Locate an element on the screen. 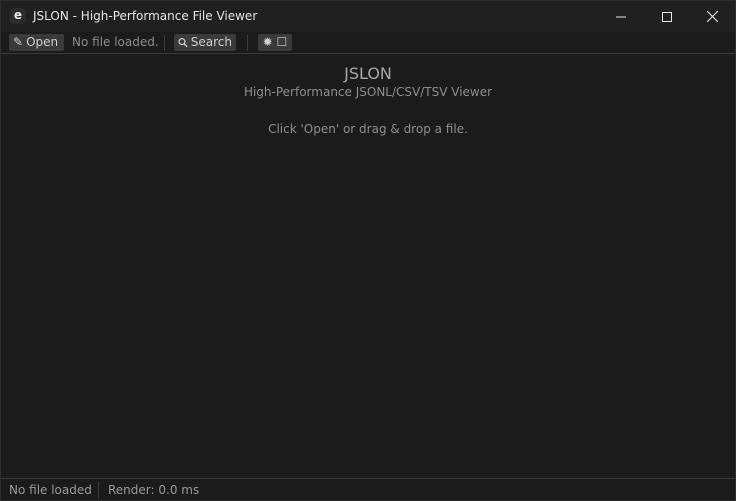 Image resolution: width=736 pixels, height=501 pixels. search-button-label: Search is located at coordinates (211, 42).